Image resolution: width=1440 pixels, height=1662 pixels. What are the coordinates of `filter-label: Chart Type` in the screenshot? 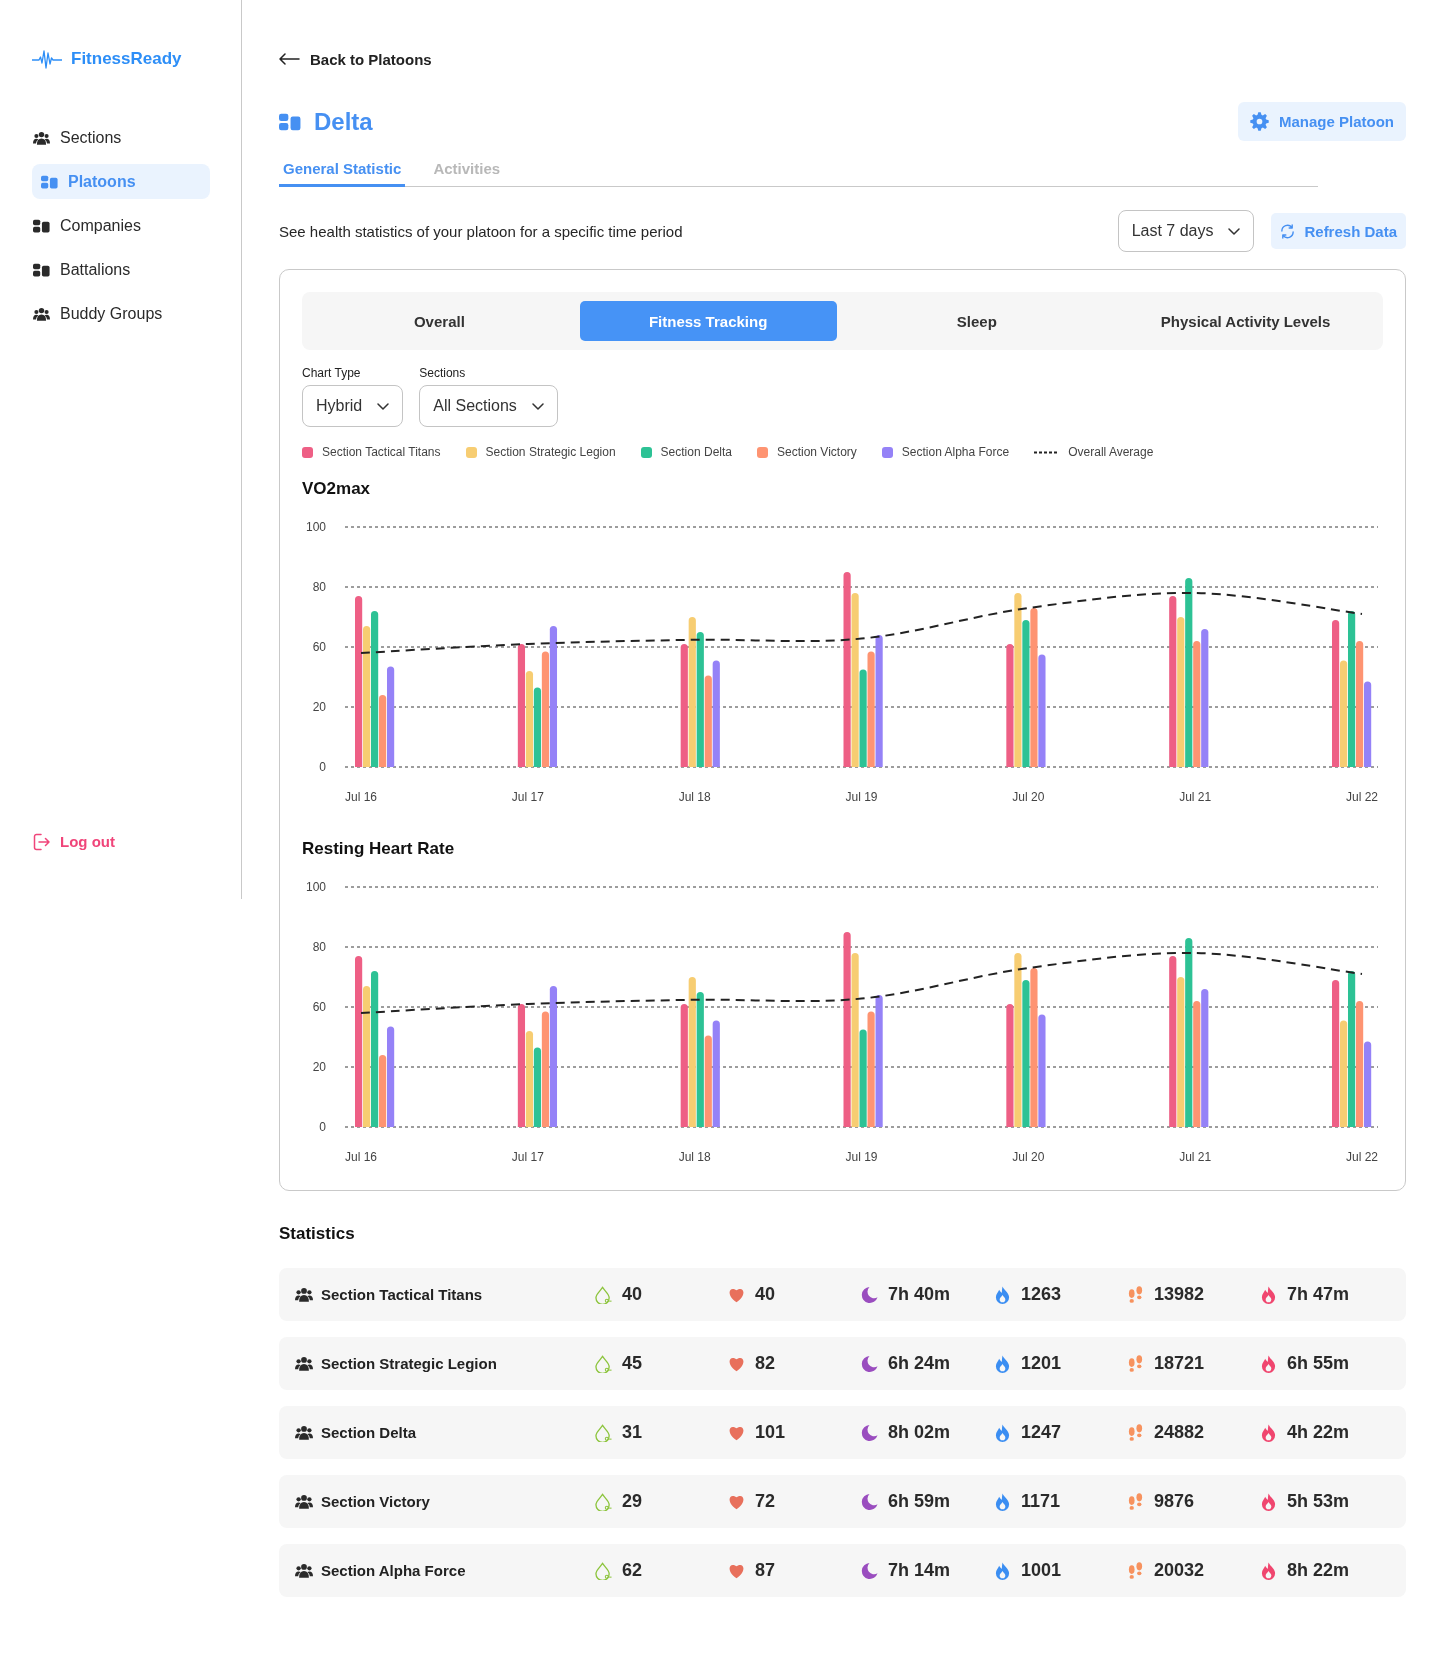 It's located at (331, 373).